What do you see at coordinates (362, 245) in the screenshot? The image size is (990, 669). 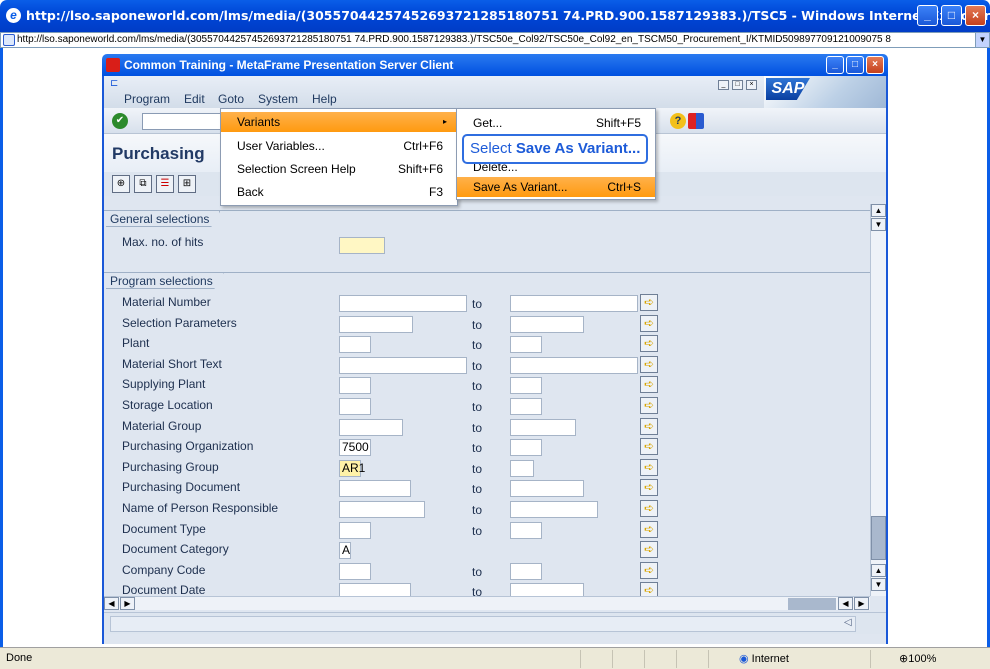 I see `max-hits-input` at bounding box center [362, 245].